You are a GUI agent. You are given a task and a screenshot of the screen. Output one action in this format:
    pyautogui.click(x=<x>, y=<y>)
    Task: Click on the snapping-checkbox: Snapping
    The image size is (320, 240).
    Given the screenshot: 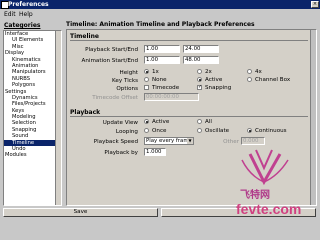 What is the action you would take?
    pyautogui.click(x=214, y=87)
    